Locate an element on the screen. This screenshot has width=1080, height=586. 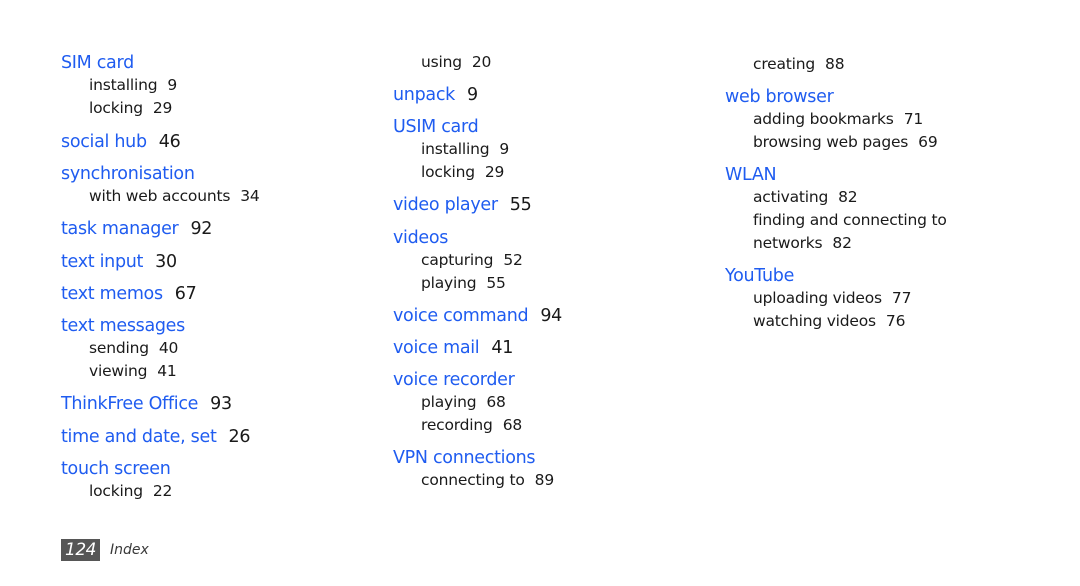
index-subentry-label: using is located at coordinates (441, 62).